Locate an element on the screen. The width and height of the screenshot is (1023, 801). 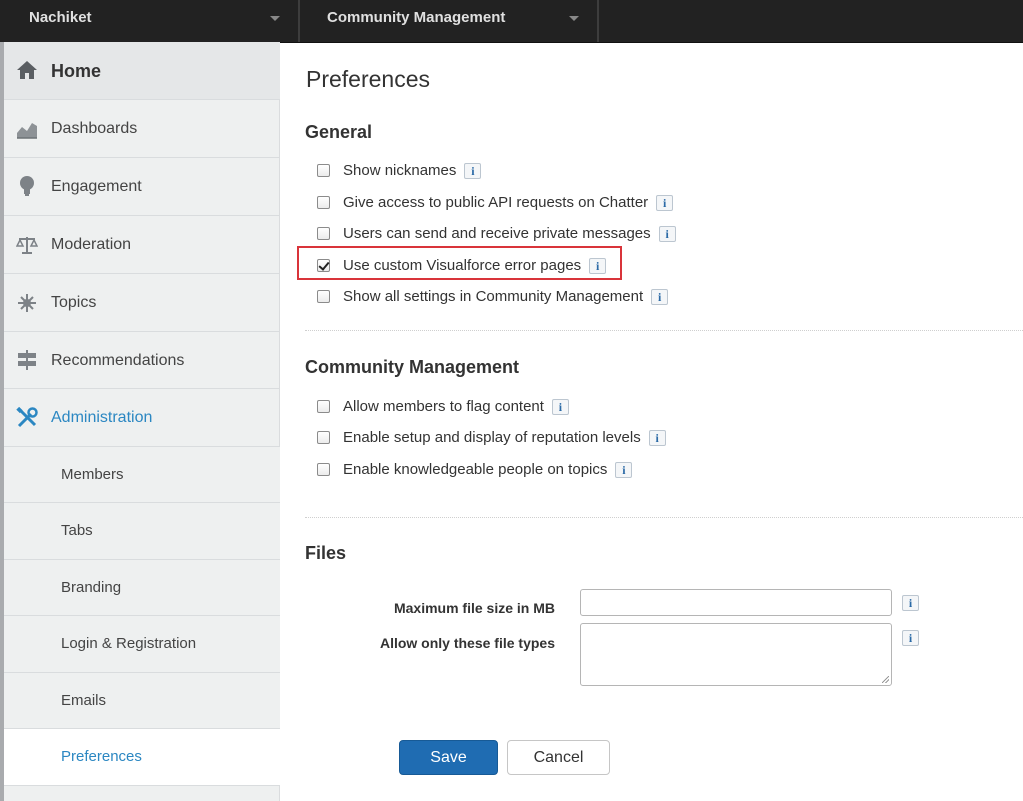
sidebar-item-label: Administration is located at coordinates (102, 417).